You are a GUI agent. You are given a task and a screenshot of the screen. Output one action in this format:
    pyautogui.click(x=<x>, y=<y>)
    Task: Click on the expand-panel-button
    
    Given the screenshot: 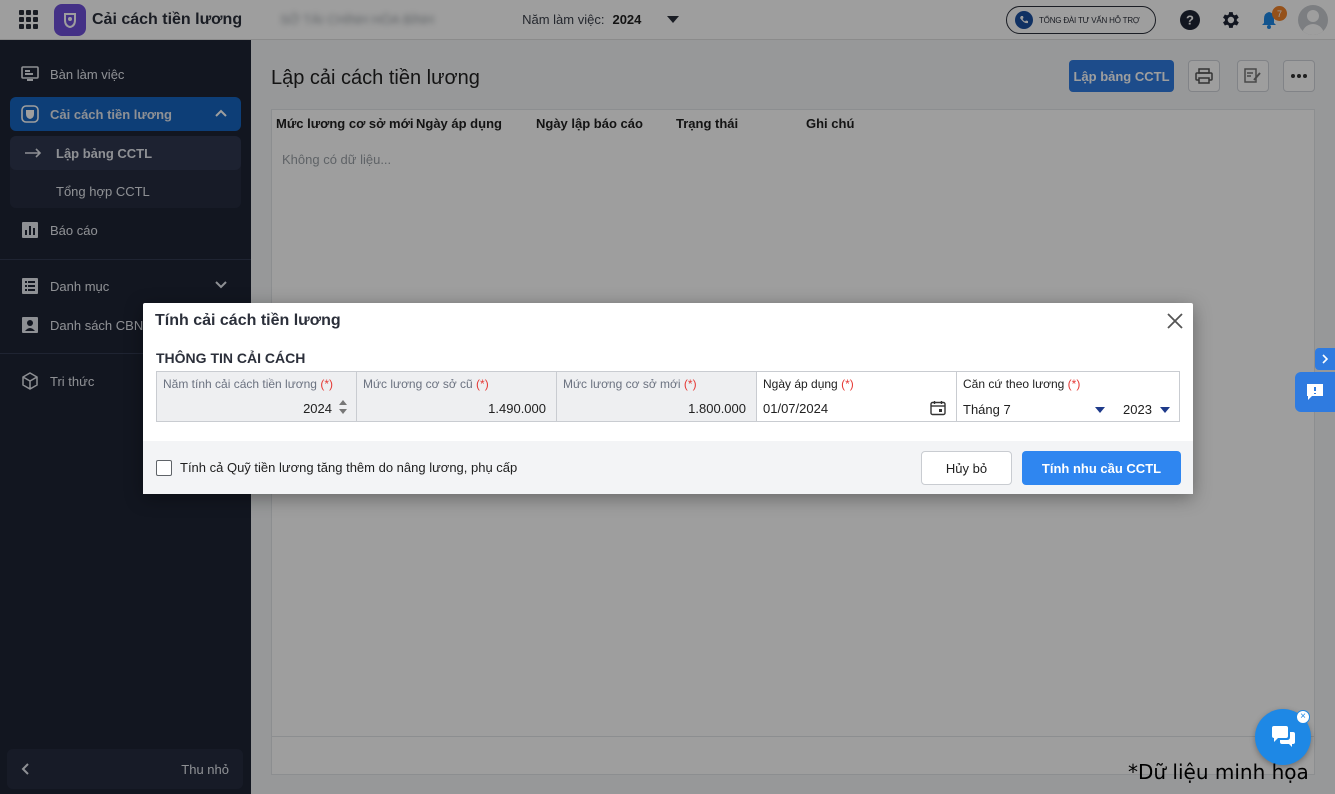 What is the action you would take?
    pyautogui.click(x=1325, y=359)
    